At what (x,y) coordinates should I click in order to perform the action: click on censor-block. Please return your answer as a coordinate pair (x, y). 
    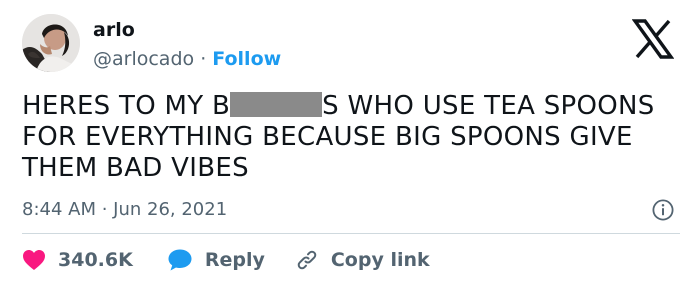
    Looking at the image, I should click on (276, 104).